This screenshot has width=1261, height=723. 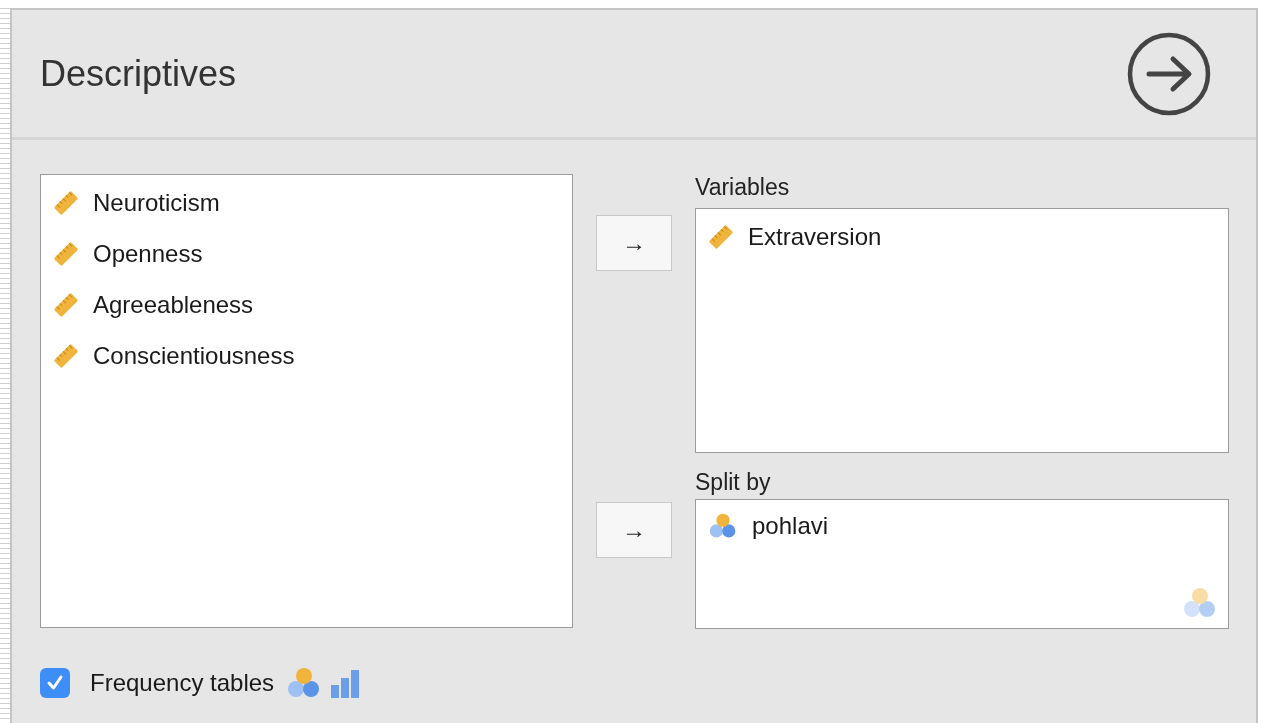 What do you see at coordinates (790, 525) in the screenshot?
I see `variable-name: pohlavi` at bounding box center [790, 525].